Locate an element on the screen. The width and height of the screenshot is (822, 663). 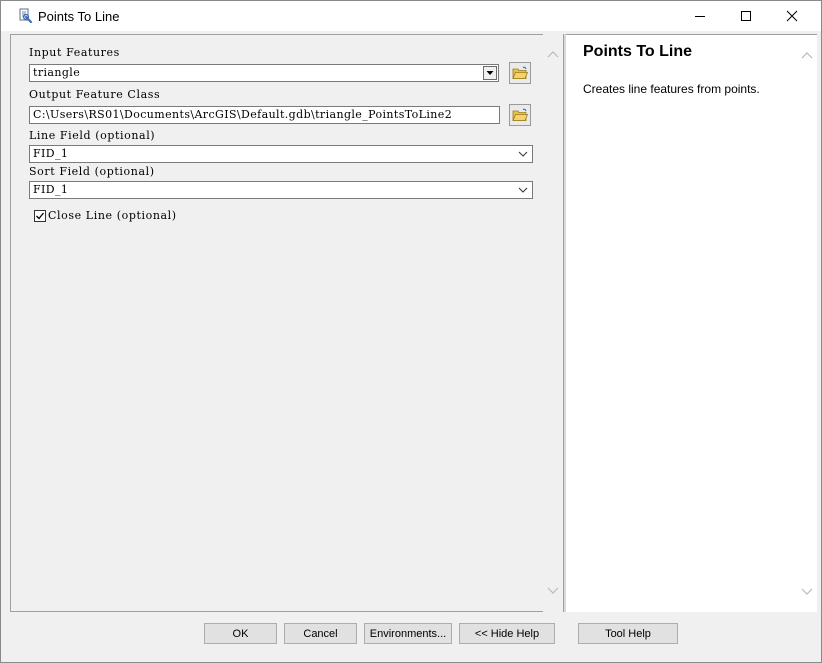
triangle-down-icon is located at coordinates (490, 73).